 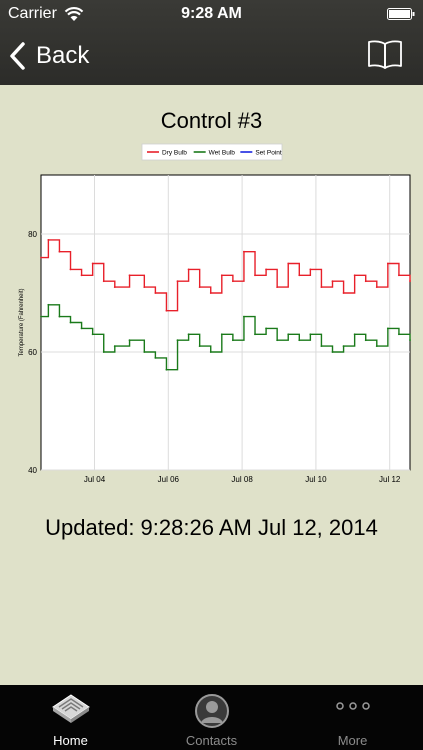 I want to click on battery-icon, so click(x=401, y=14).